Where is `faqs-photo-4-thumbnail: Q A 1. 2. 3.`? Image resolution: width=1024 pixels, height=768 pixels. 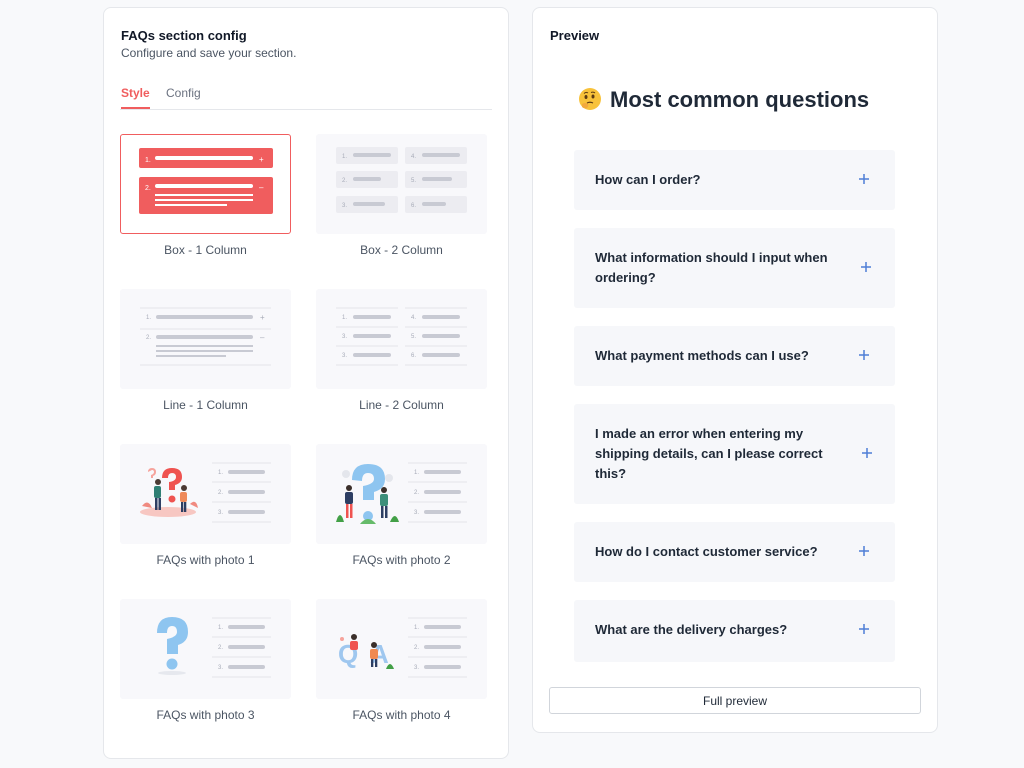 faqs-photo-4-thumbnail: Q A 1. 2. 3. is located at coordinates (402, 647).